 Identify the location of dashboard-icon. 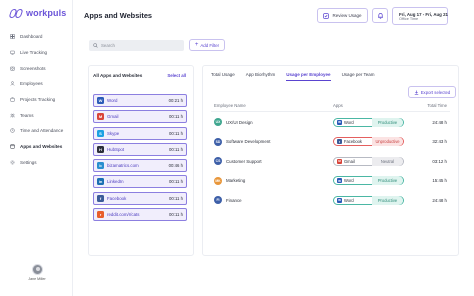
(12, 37).